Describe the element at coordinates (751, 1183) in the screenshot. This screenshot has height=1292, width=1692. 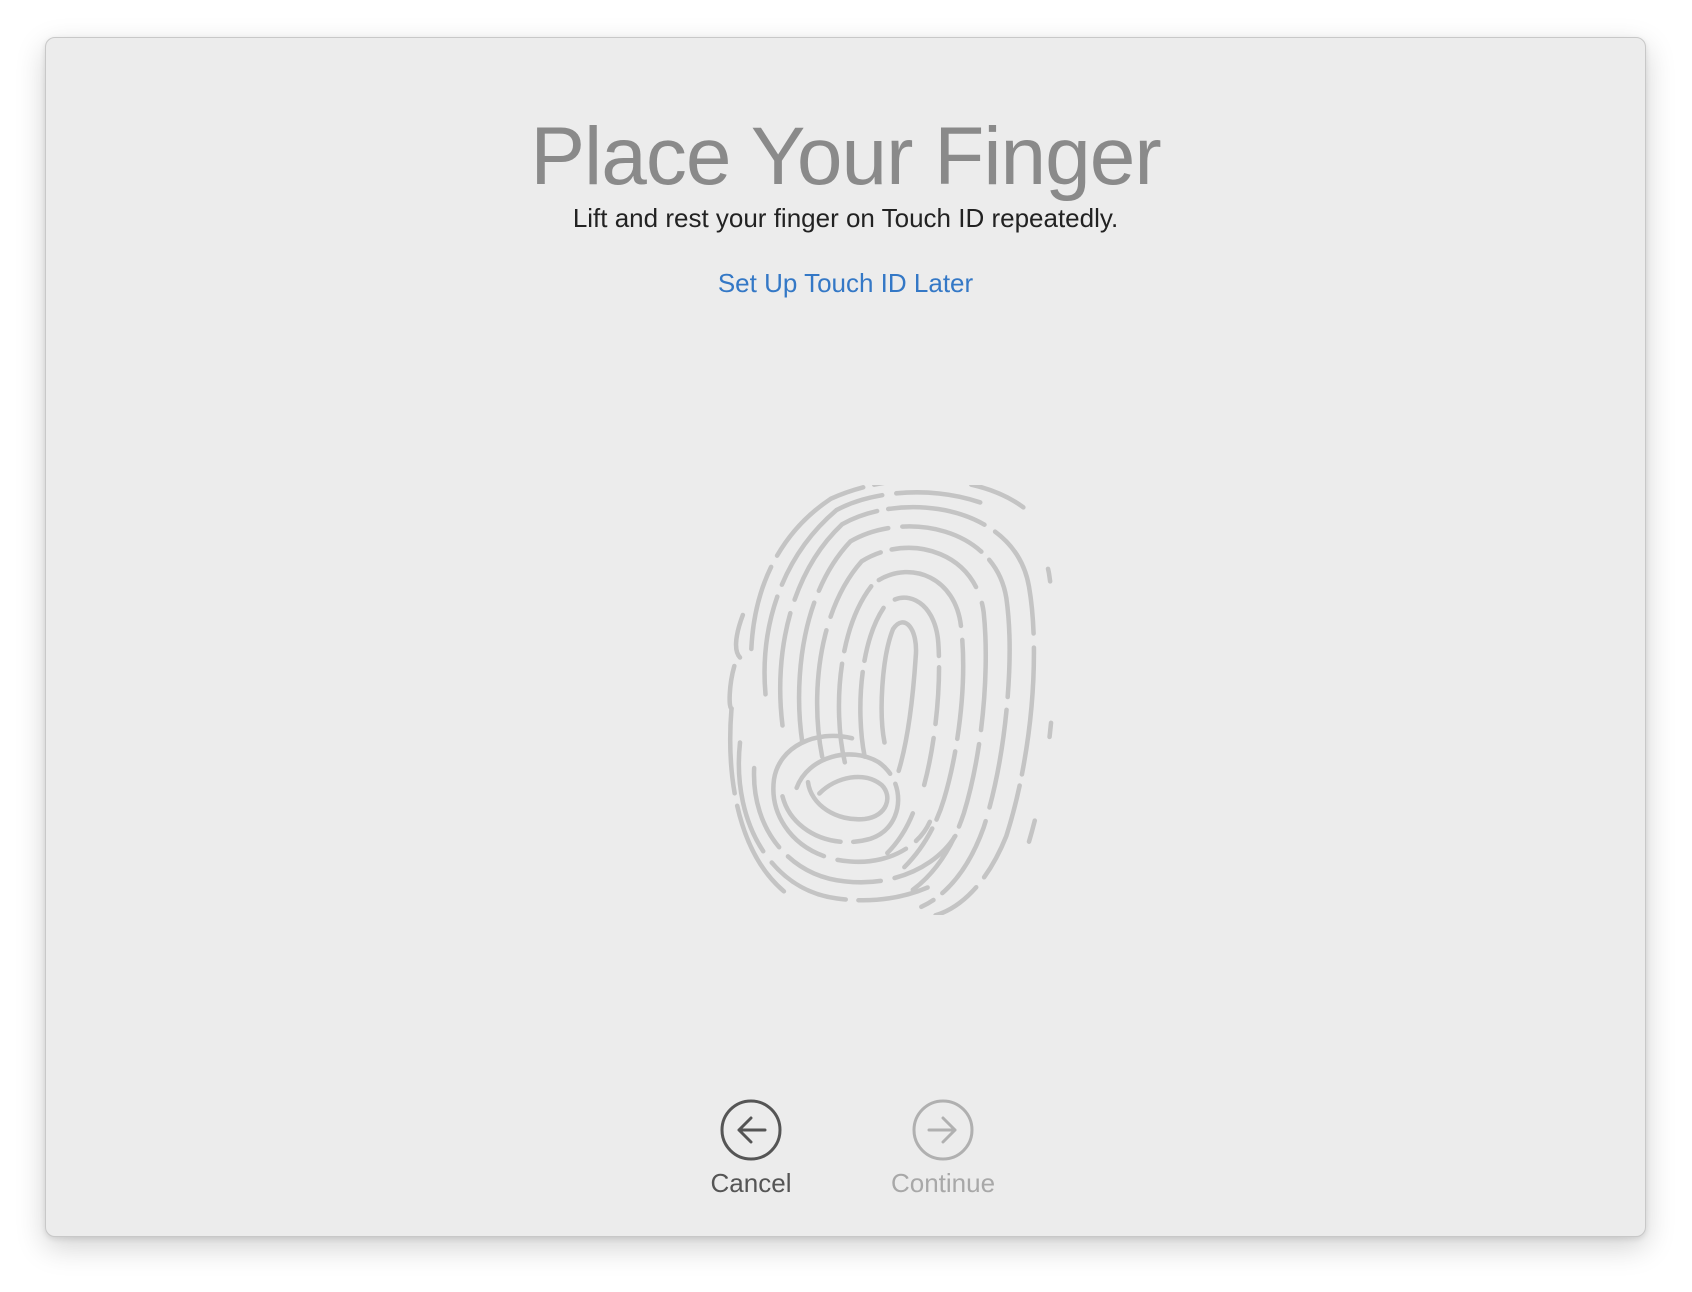
I see `cancel-label: Cancel` at that location.